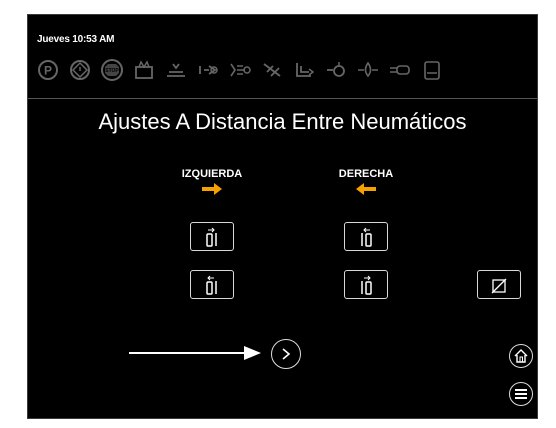  I want to click on status-icons: P STOP, so click(240, 70).